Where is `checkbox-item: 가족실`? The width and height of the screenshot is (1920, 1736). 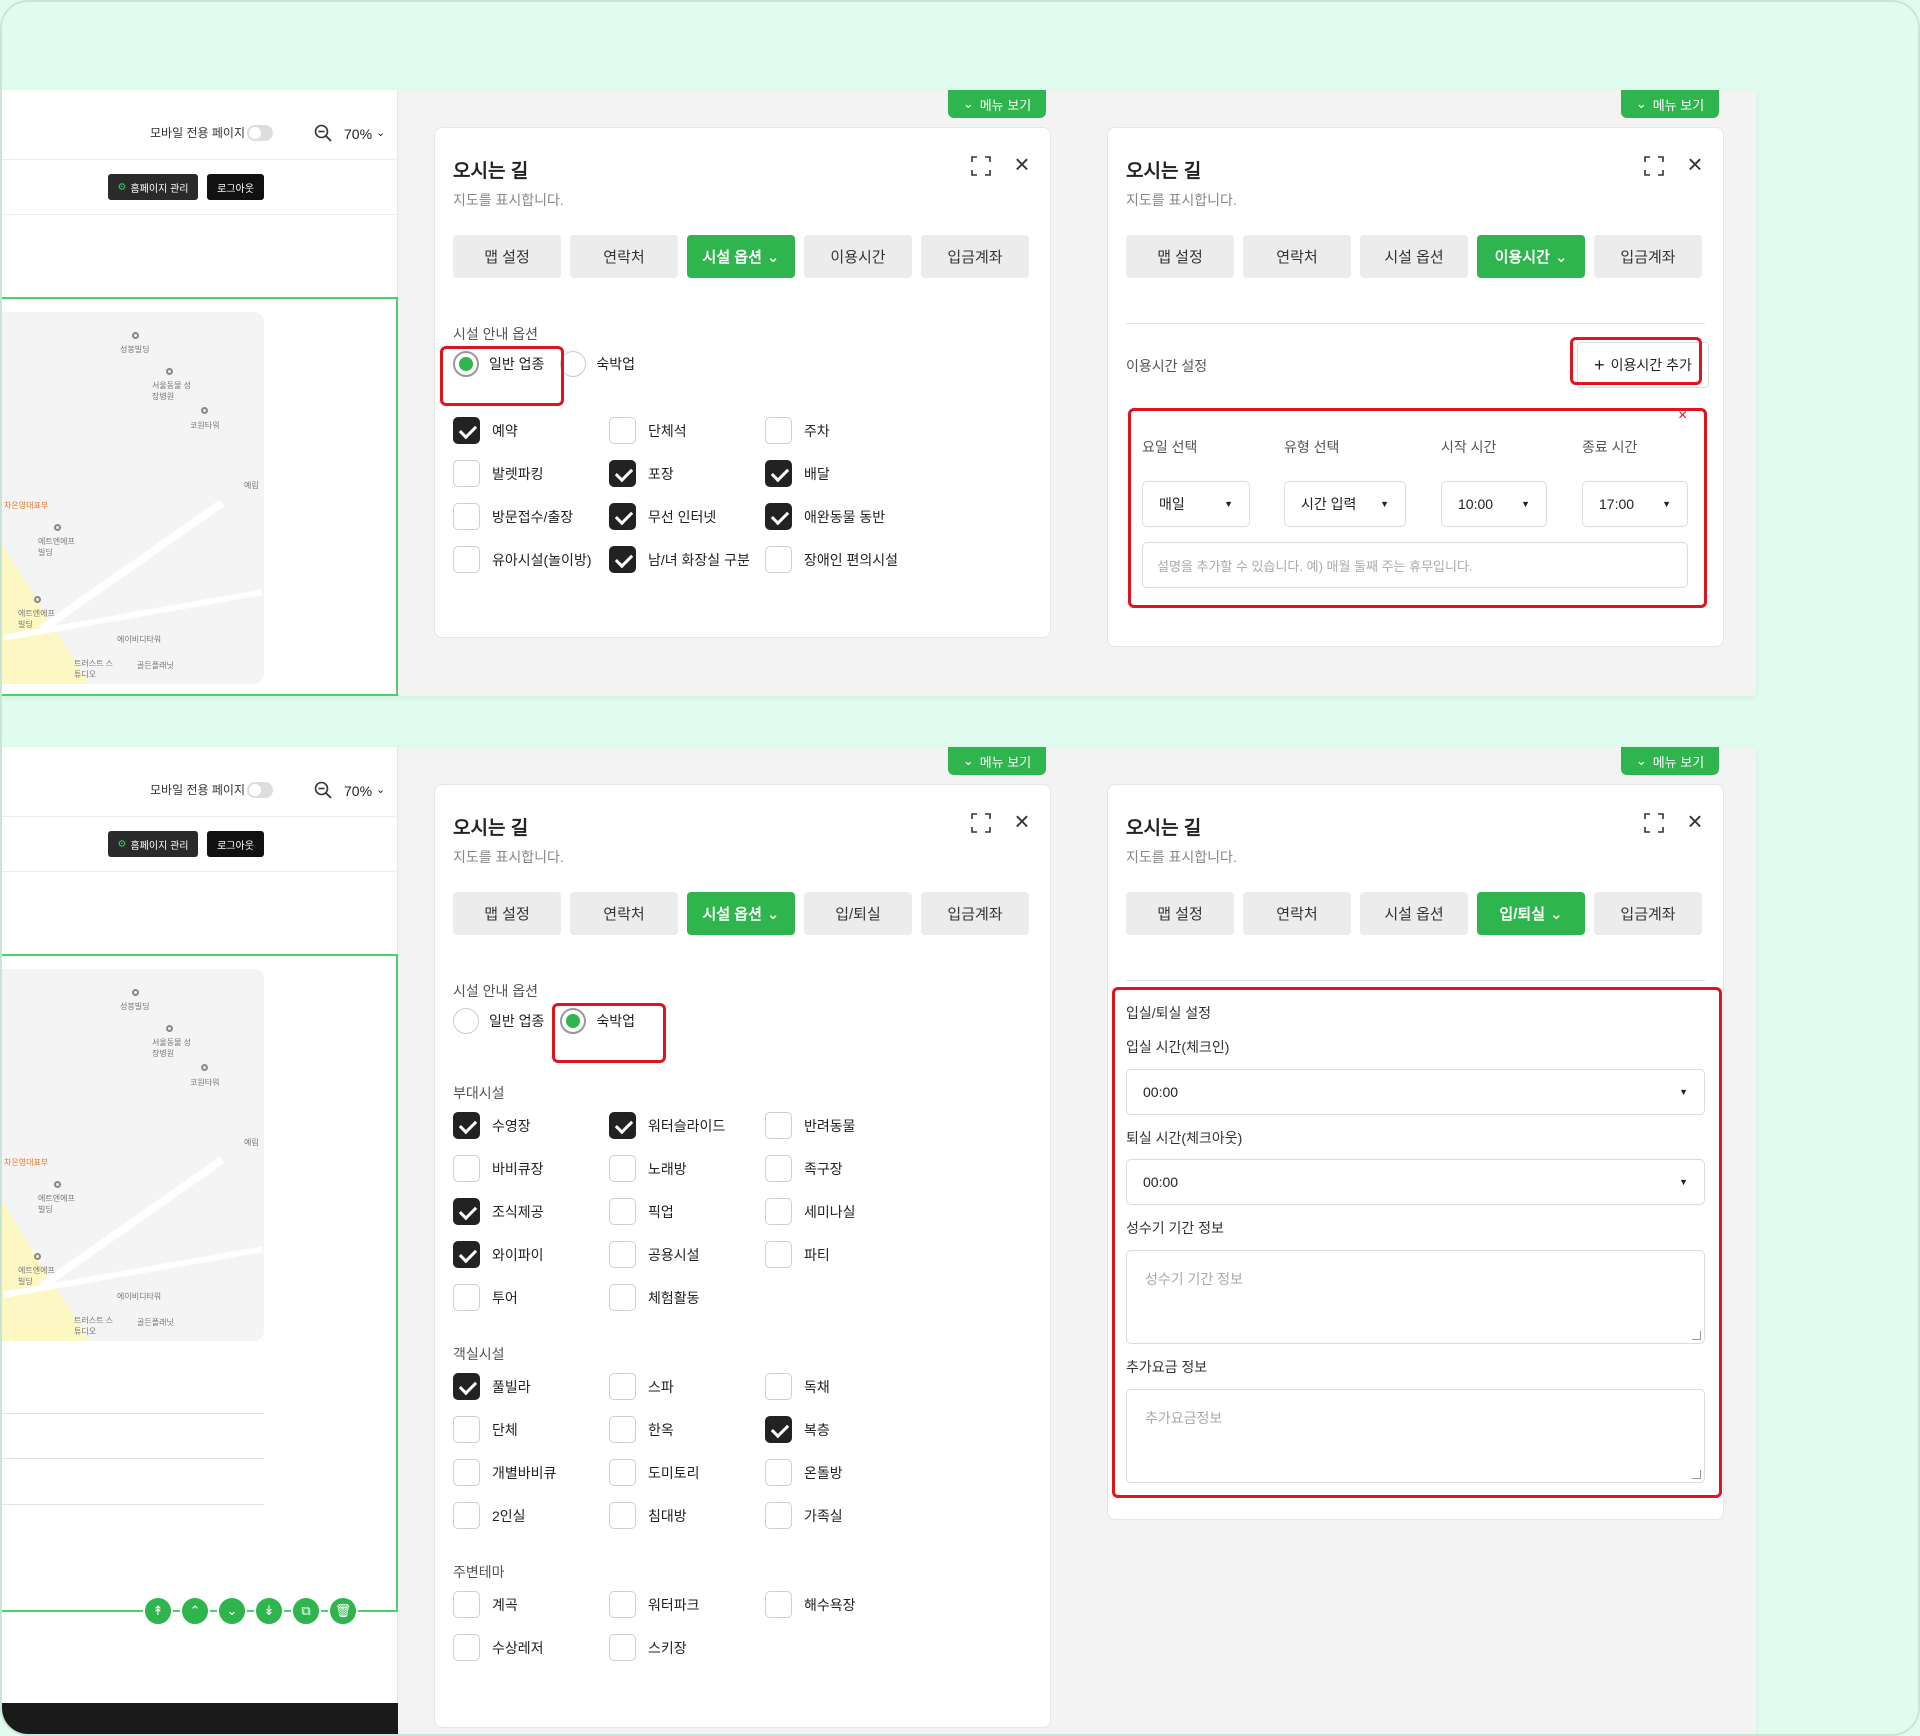 checkbox-item: 가족실 is located at coordinates (843, 1515).